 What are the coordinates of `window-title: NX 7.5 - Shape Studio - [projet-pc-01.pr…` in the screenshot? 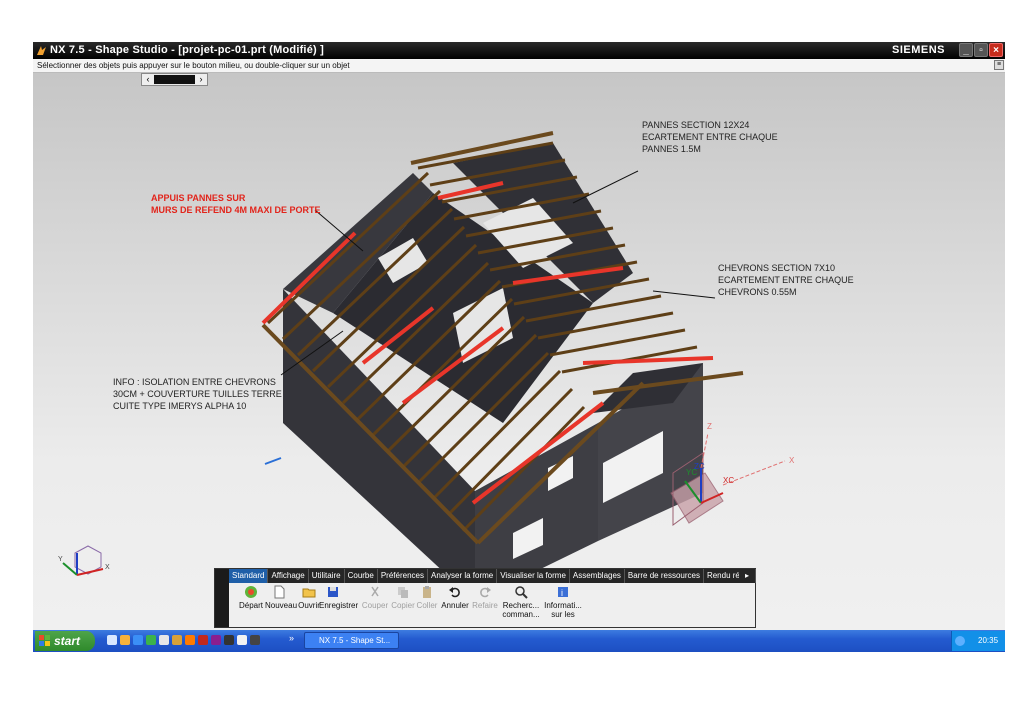 It's located at (187, 50).